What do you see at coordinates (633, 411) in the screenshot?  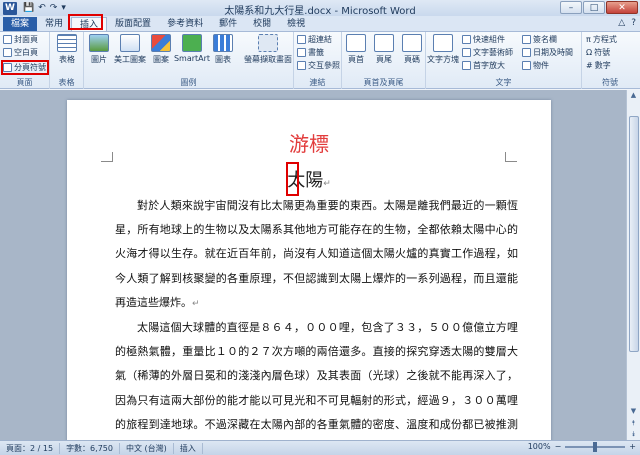 I see `scroll-down-icon: ▼` at bounding box center [633, 411].